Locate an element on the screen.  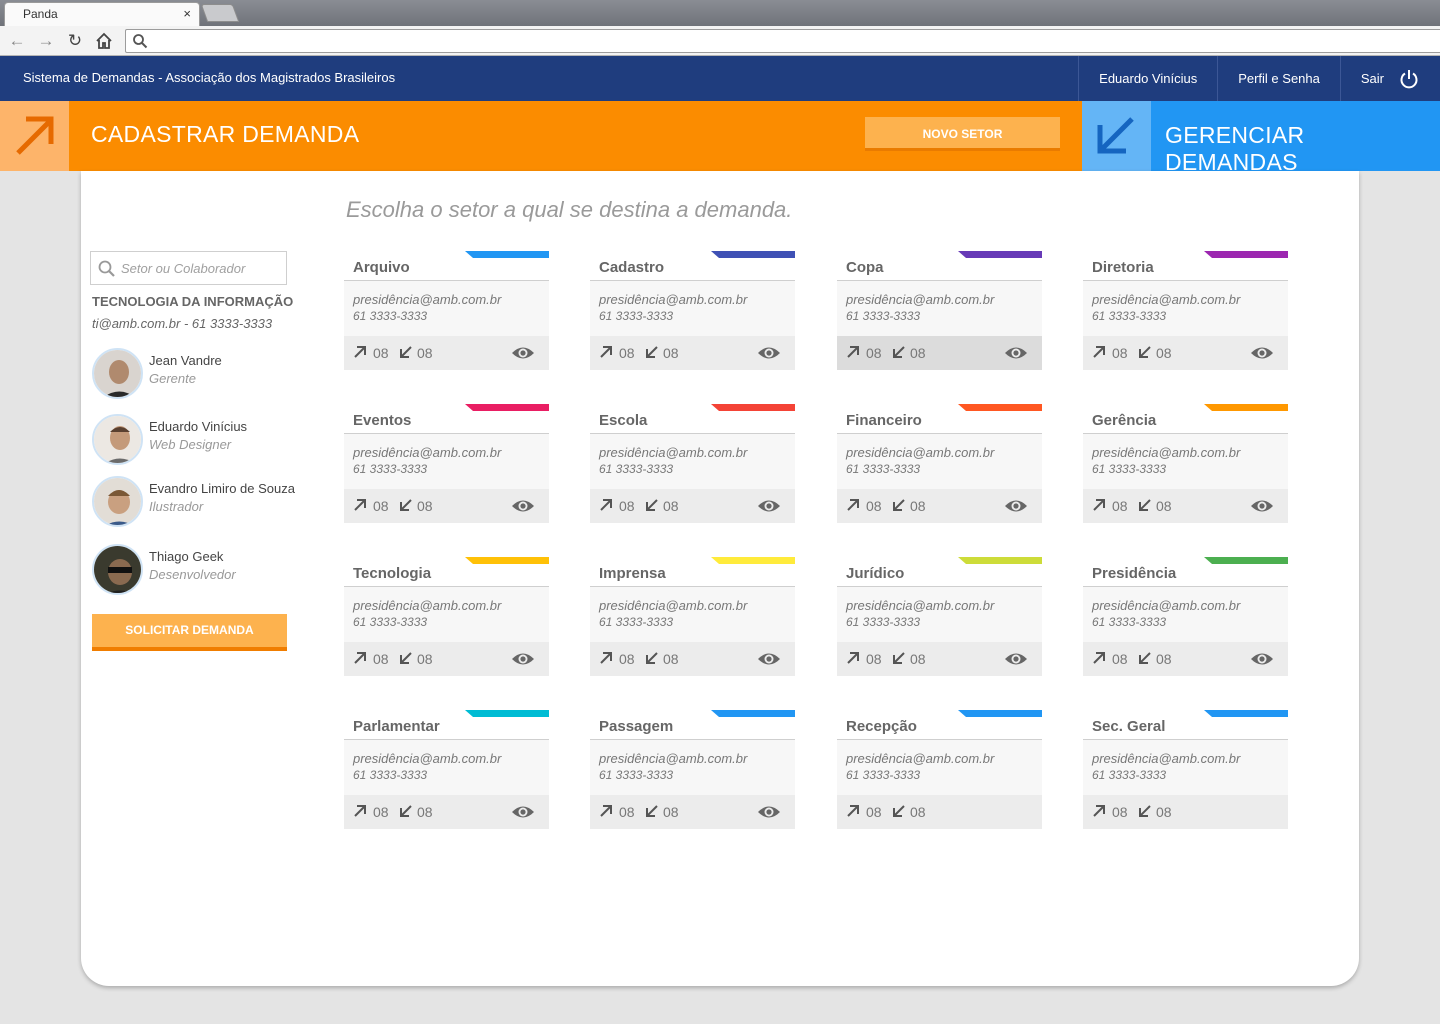
person-item: Evandro Limiro de Souza Ilustrador is located at coordinates (207, 502).